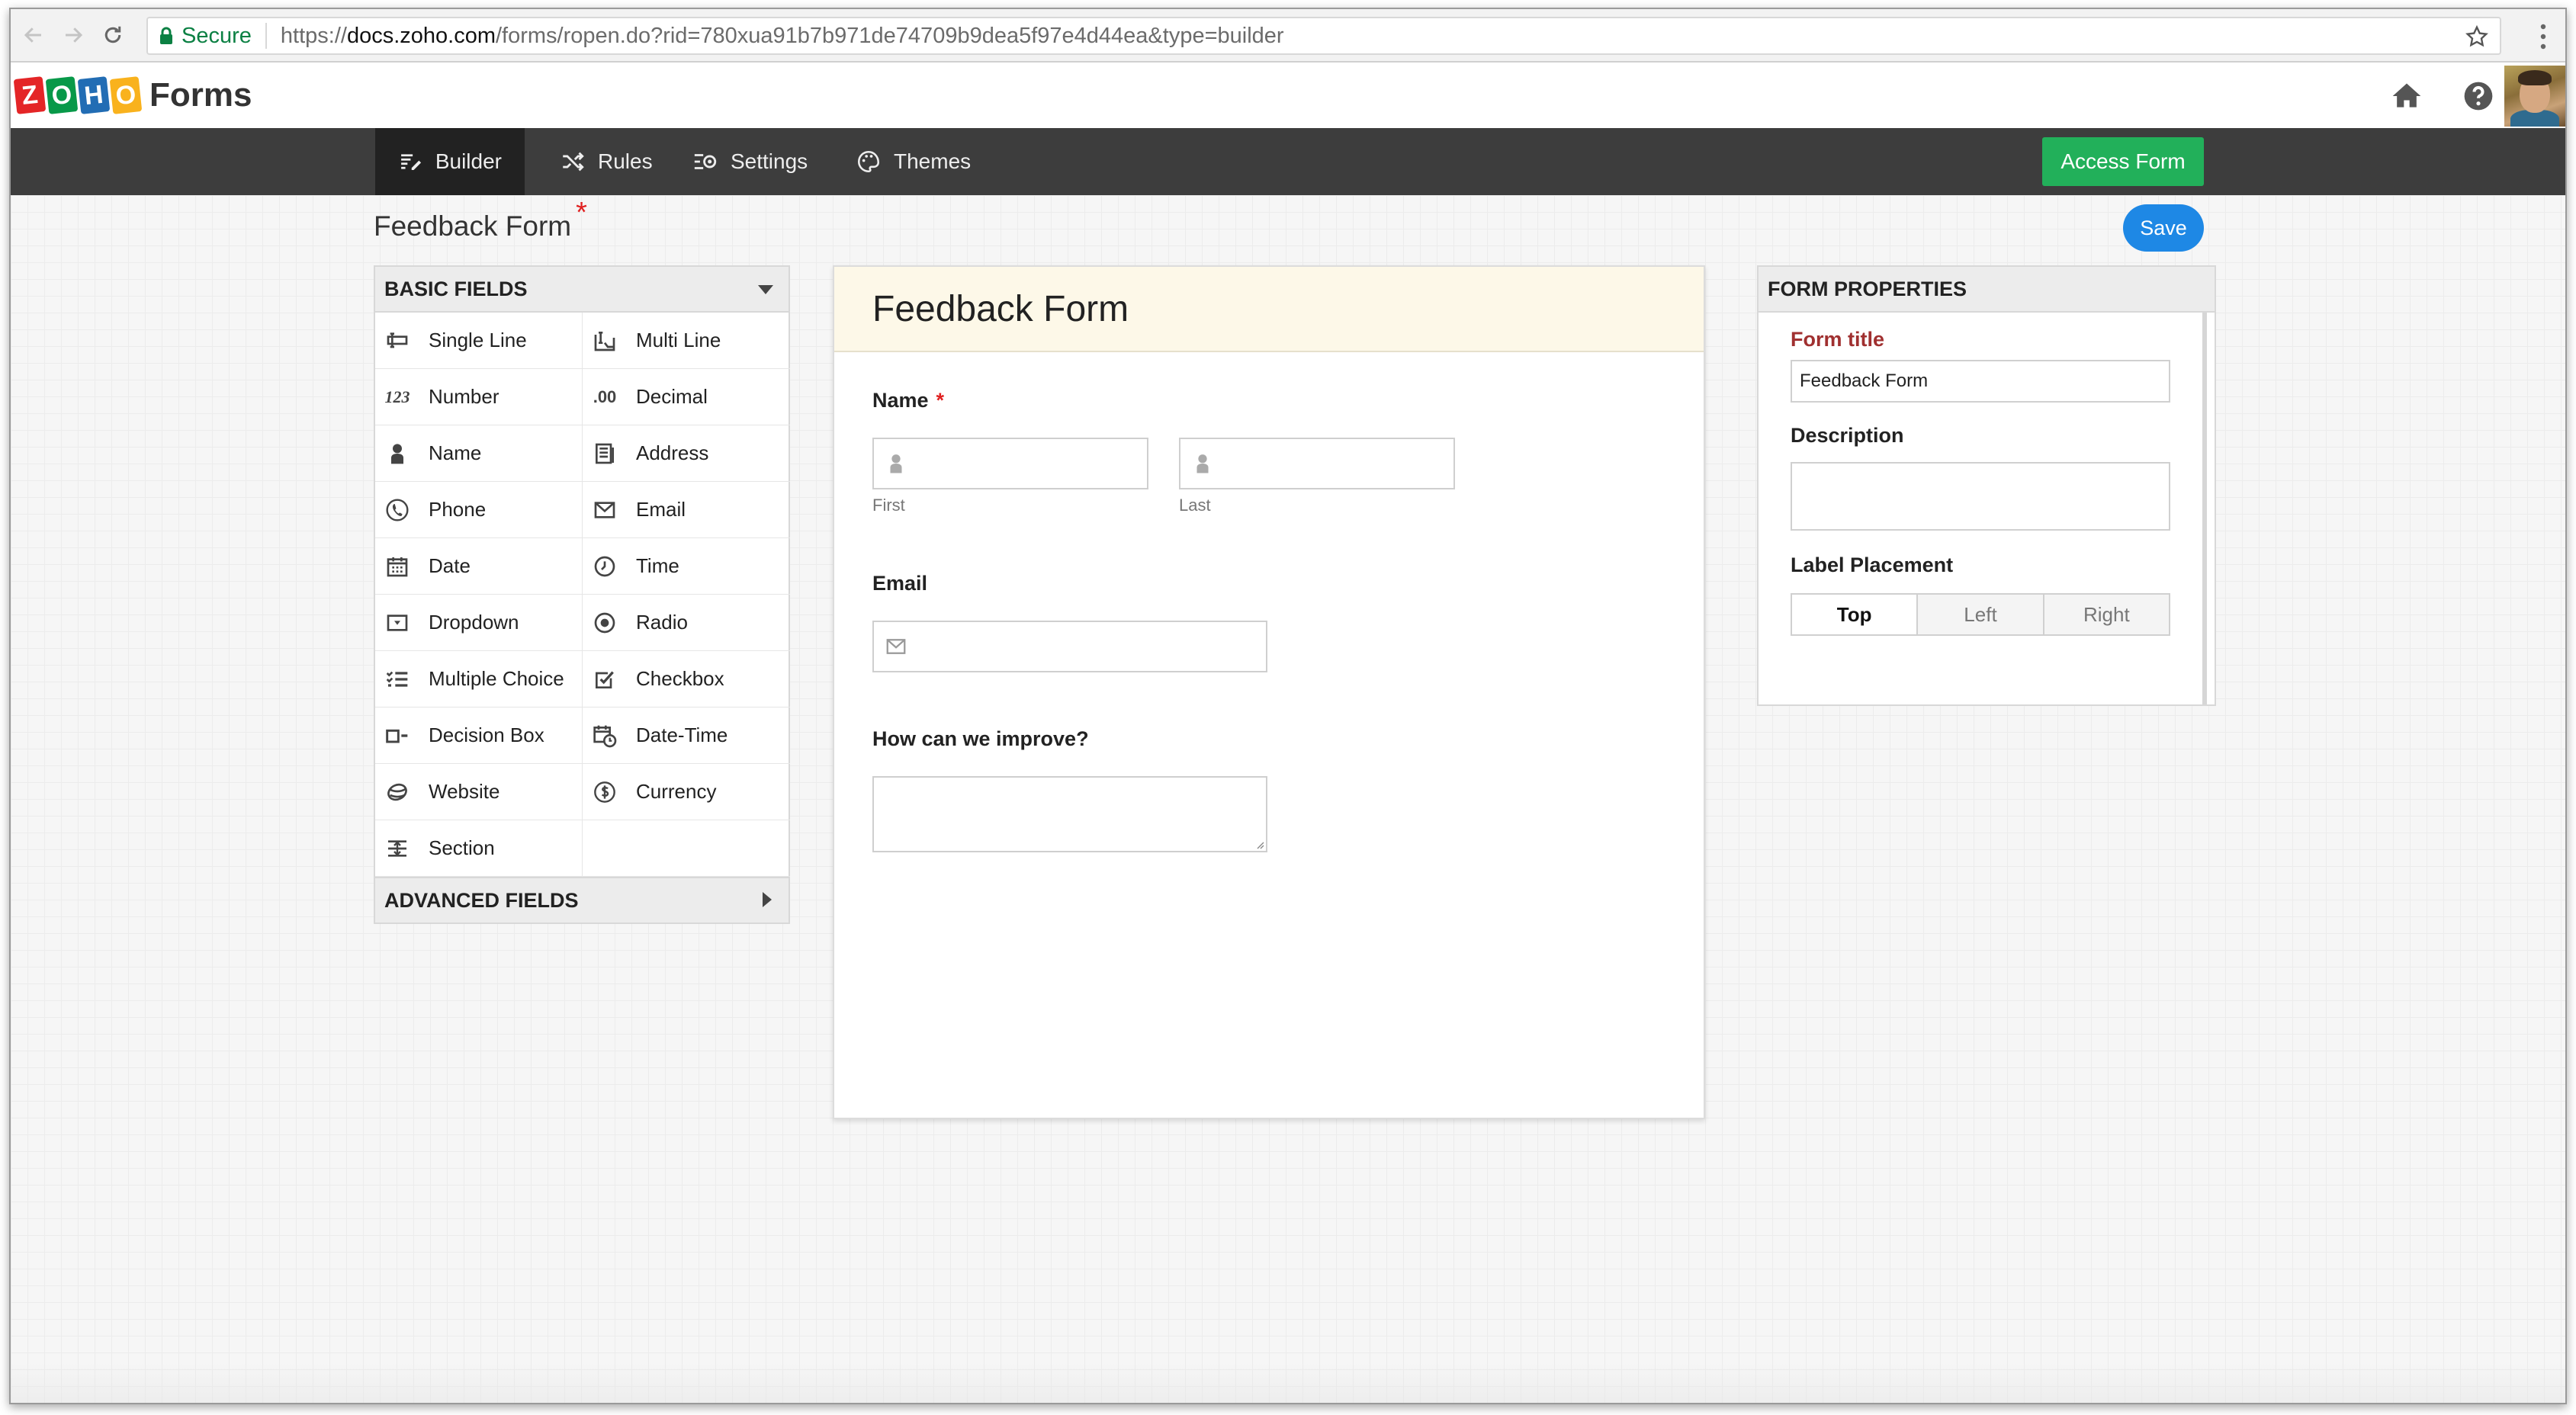 The image size is (2576, 1415). Describe the element at coordinates (605, 736) in the screenshot. I see `date-time-icon` at that location.